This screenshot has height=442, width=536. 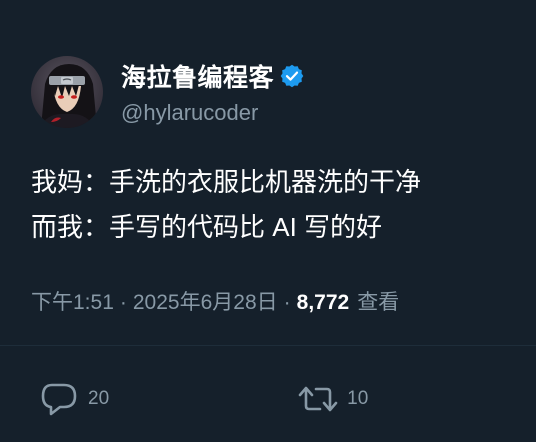 I want to click on author-names: 海拉鲁编程客 @hylarucoder, so click(x=212, y=92).